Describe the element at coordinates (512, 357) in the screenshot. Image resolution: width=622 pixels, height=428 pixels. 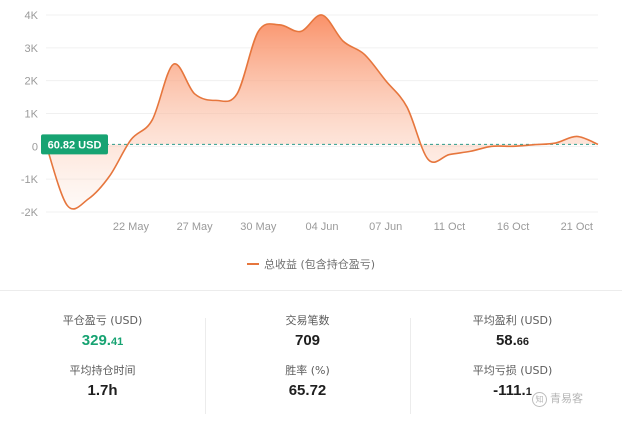
I see `stats-column-3: 平均盈利 (USD) 58.66 平均亏损 (USD) -111.1` at that location.